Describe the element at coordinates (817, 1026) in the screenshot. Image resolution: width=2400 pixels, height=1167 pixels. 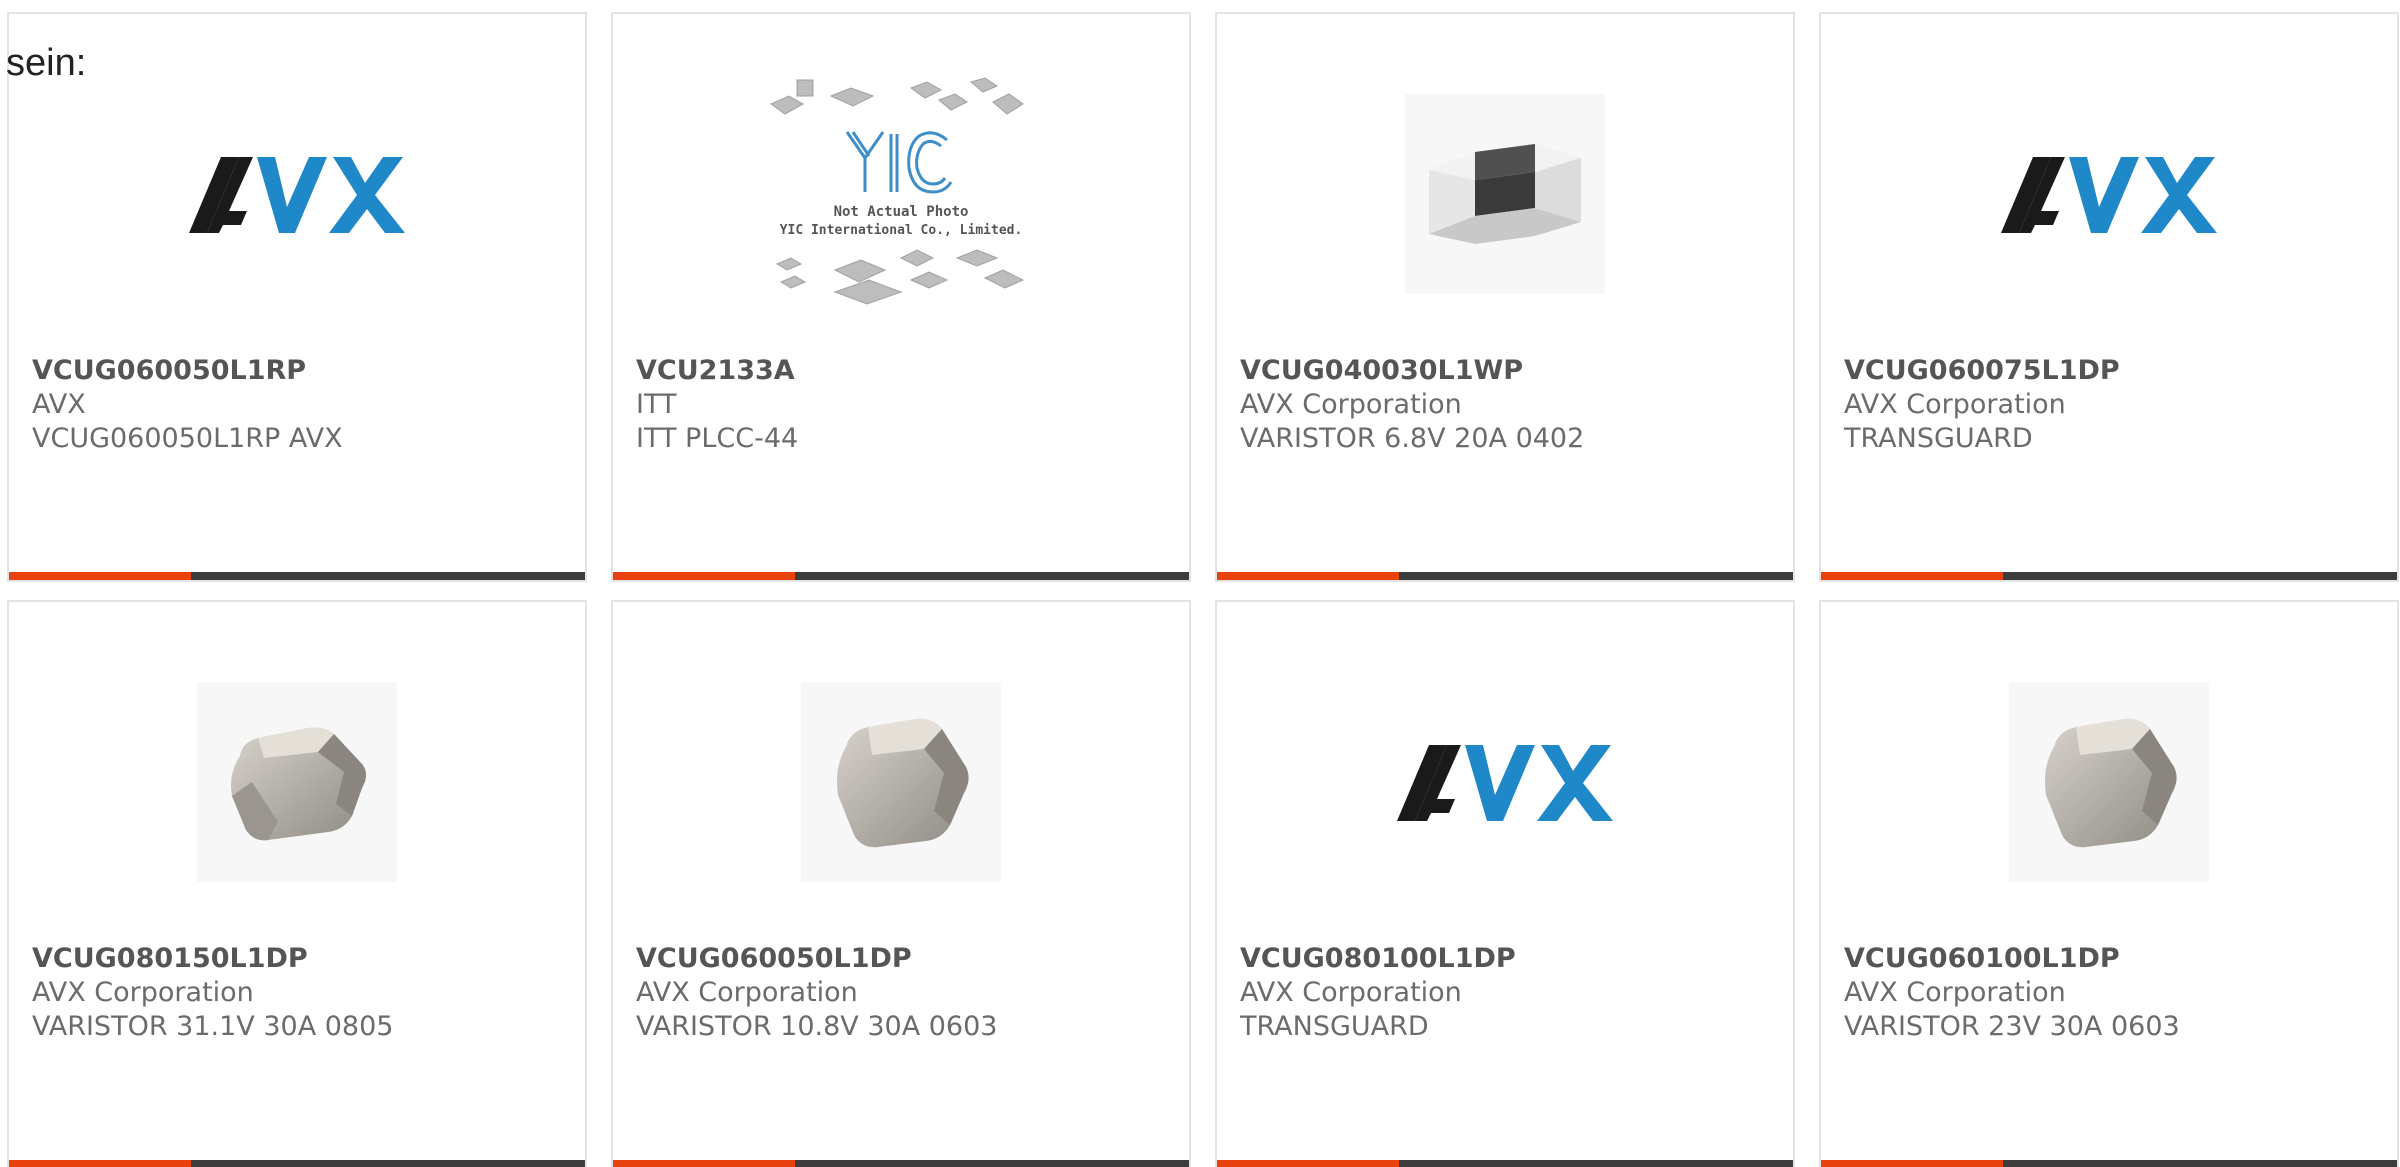
I see `description: VARISTOR 10.8V 30A 0603` at that location.